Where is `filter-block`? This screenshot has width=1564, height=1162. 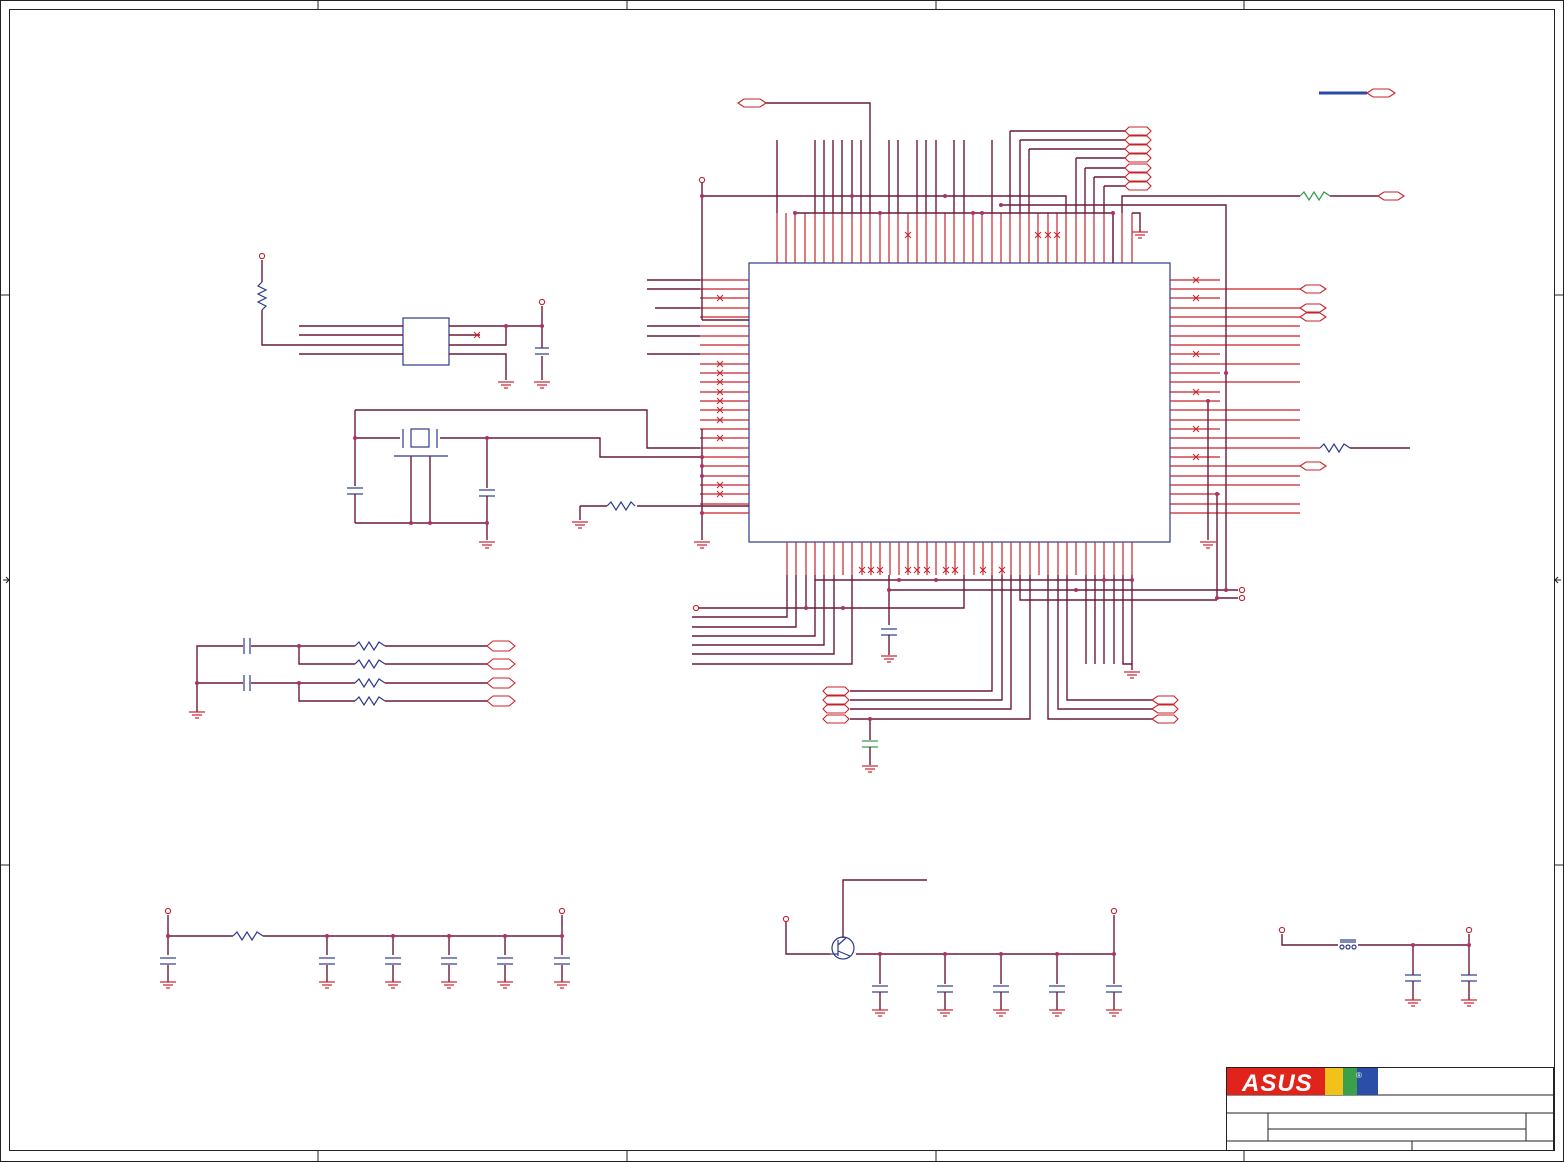 filter-block is located at coordinates (1379, 967).